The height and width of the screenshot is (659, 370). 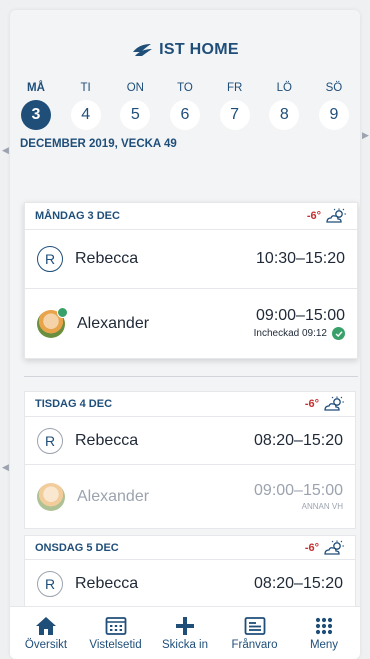 What do you see at coordinates (255, 626) in the screenshot?
I see `absence-list-icon` at bounding box center [255, 626].